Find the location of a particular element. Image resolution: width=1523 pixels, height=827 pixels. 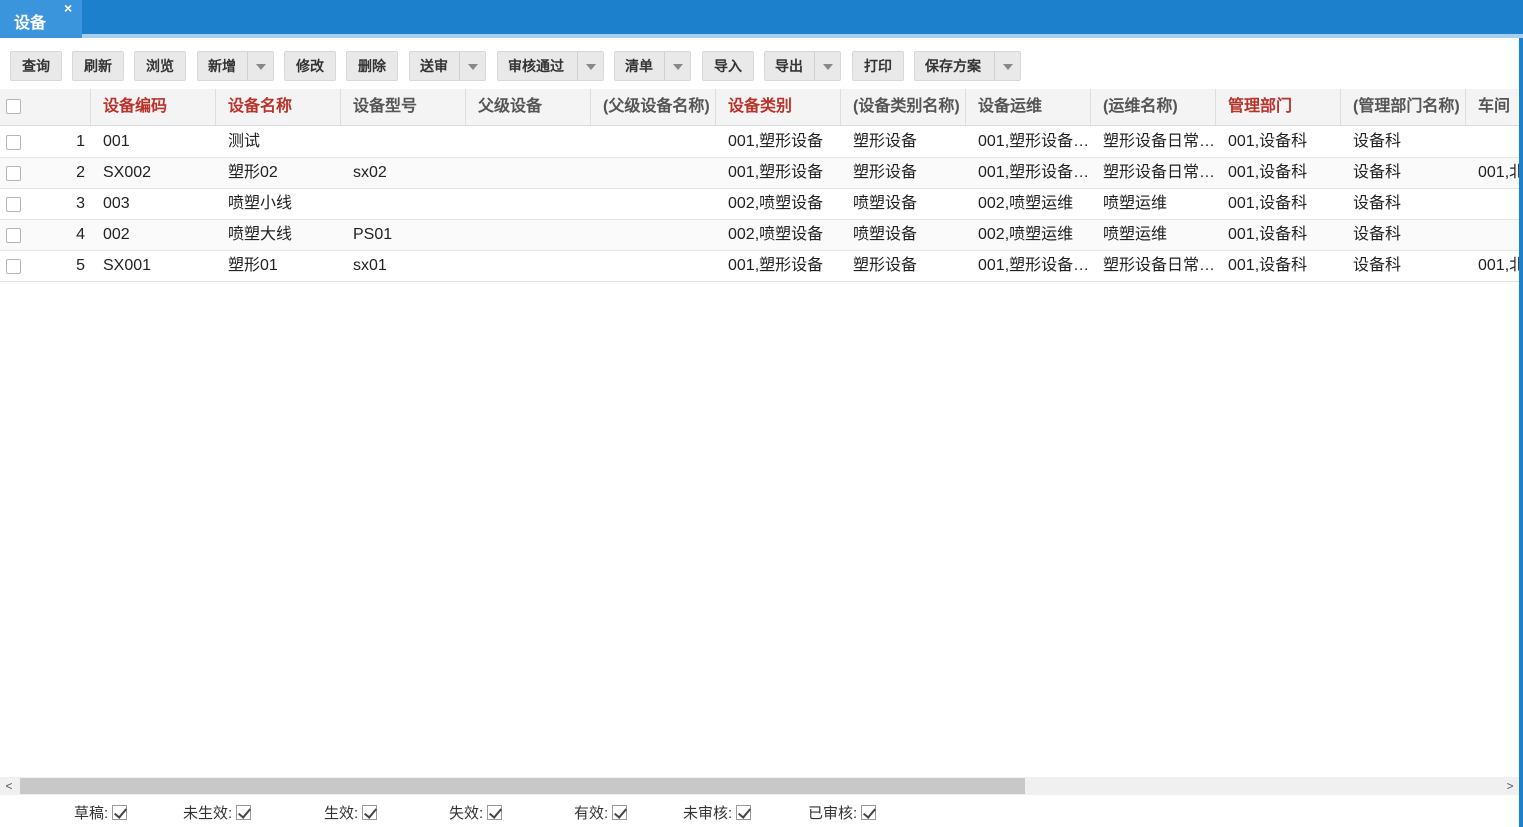

column-header-department-name: (管理部门名称) is located at coordinates (1403, 107).